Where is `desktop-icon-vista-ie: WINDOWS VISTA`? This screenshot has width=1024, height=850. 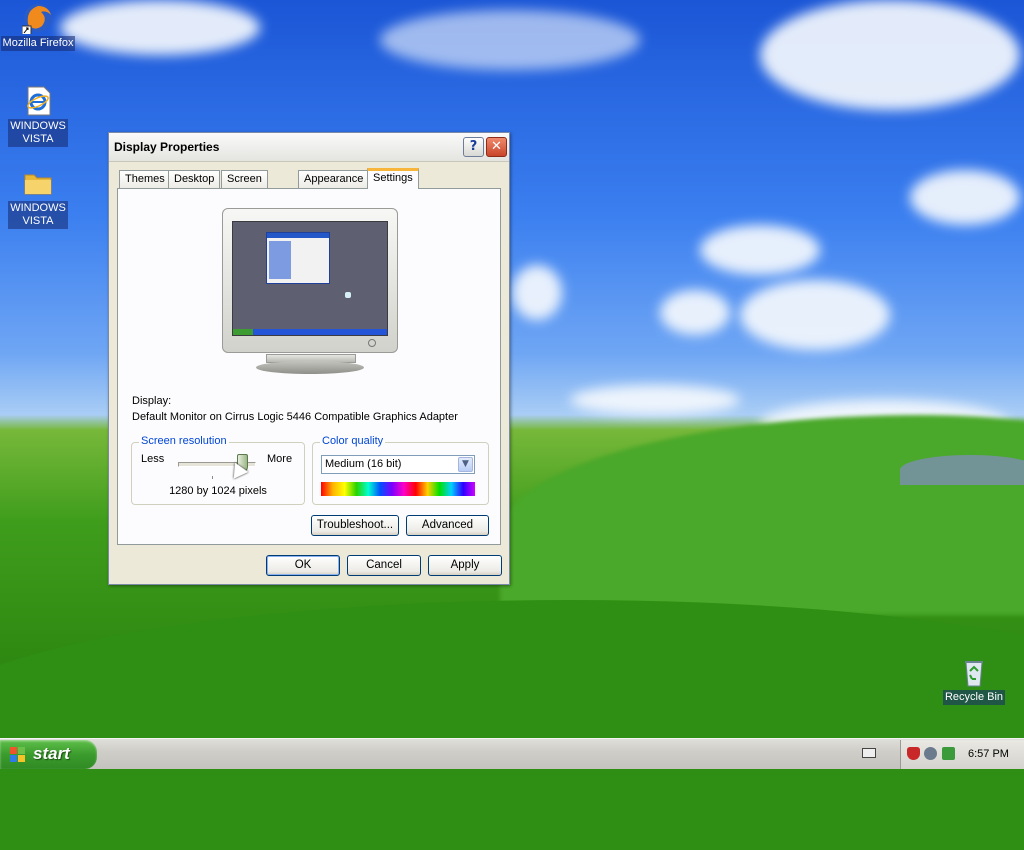
desktop-icon-vista-ie: WINDOWS VISTA is located at coordinates (38, 116).